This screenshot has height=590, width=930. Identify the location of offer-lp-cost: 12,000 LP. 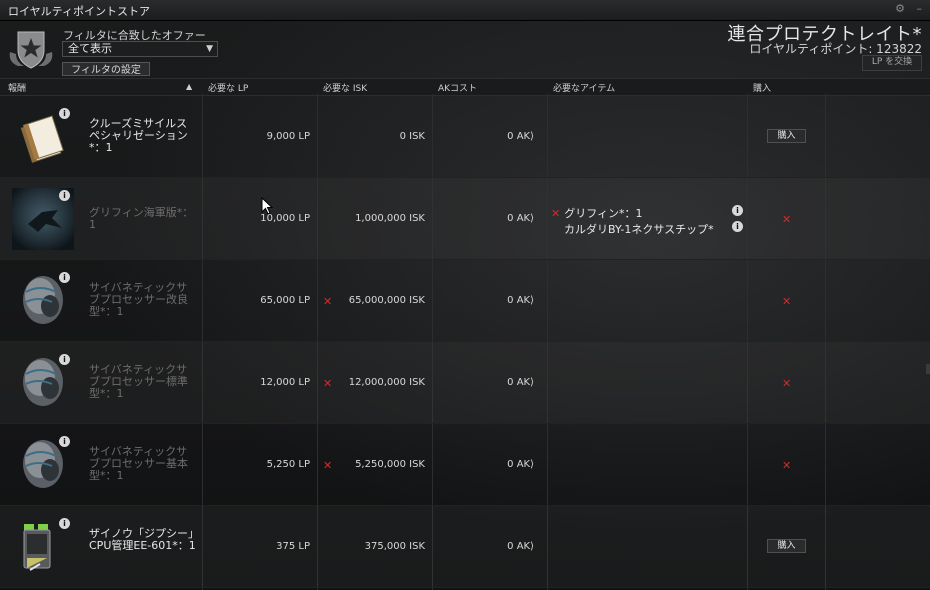
(285, 382).